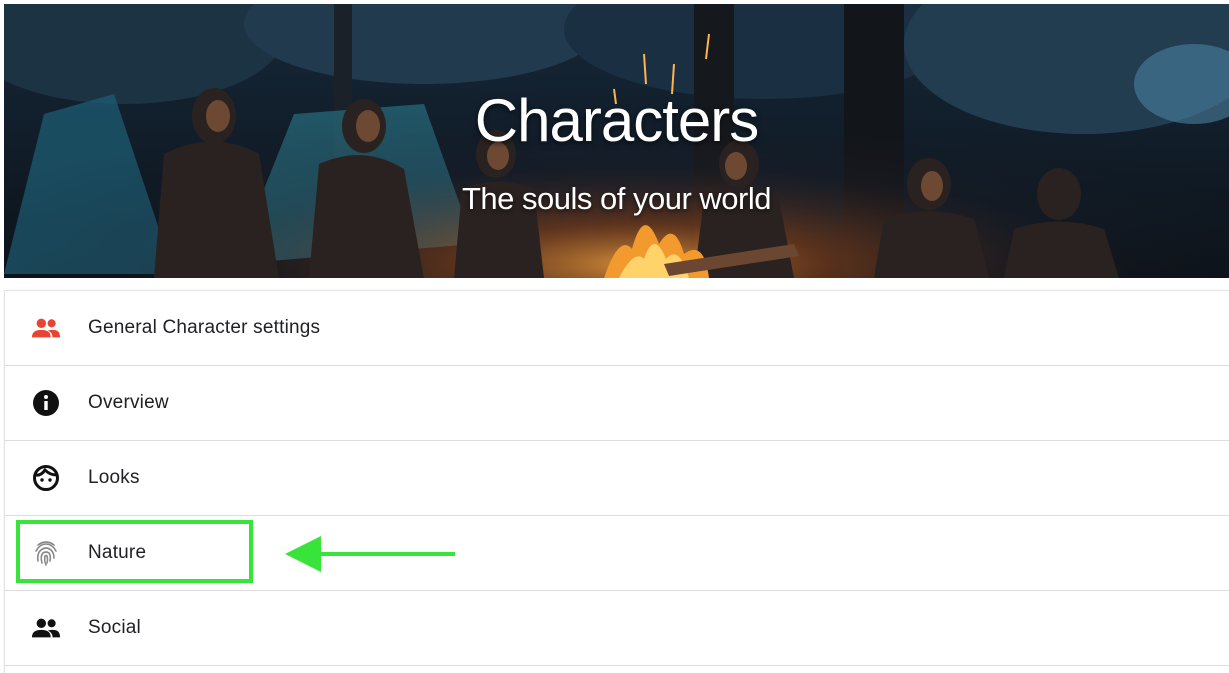 The width and height of the screenshot is (1229, 673). Describe the element at coordinates (114, 477) in the screenshot. I see `menu-item-label: Looks` at that location.